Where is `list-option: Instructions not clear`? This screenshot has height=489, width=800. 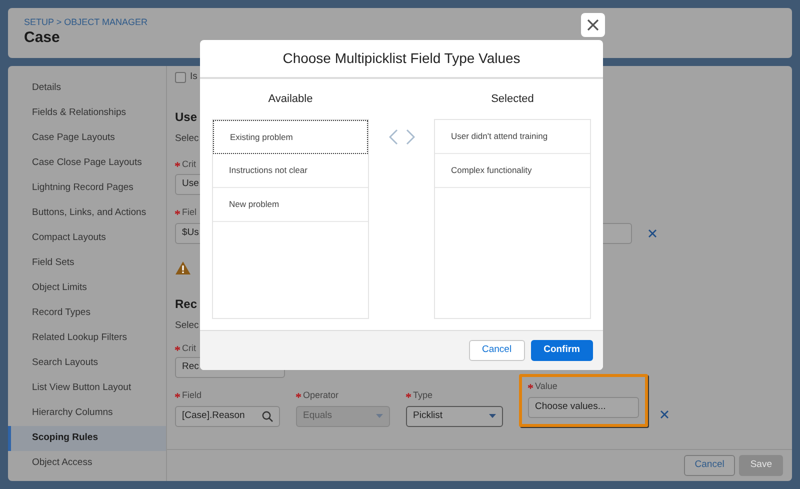
list-option: Instructions not clear is located at coordinates (290, 171).